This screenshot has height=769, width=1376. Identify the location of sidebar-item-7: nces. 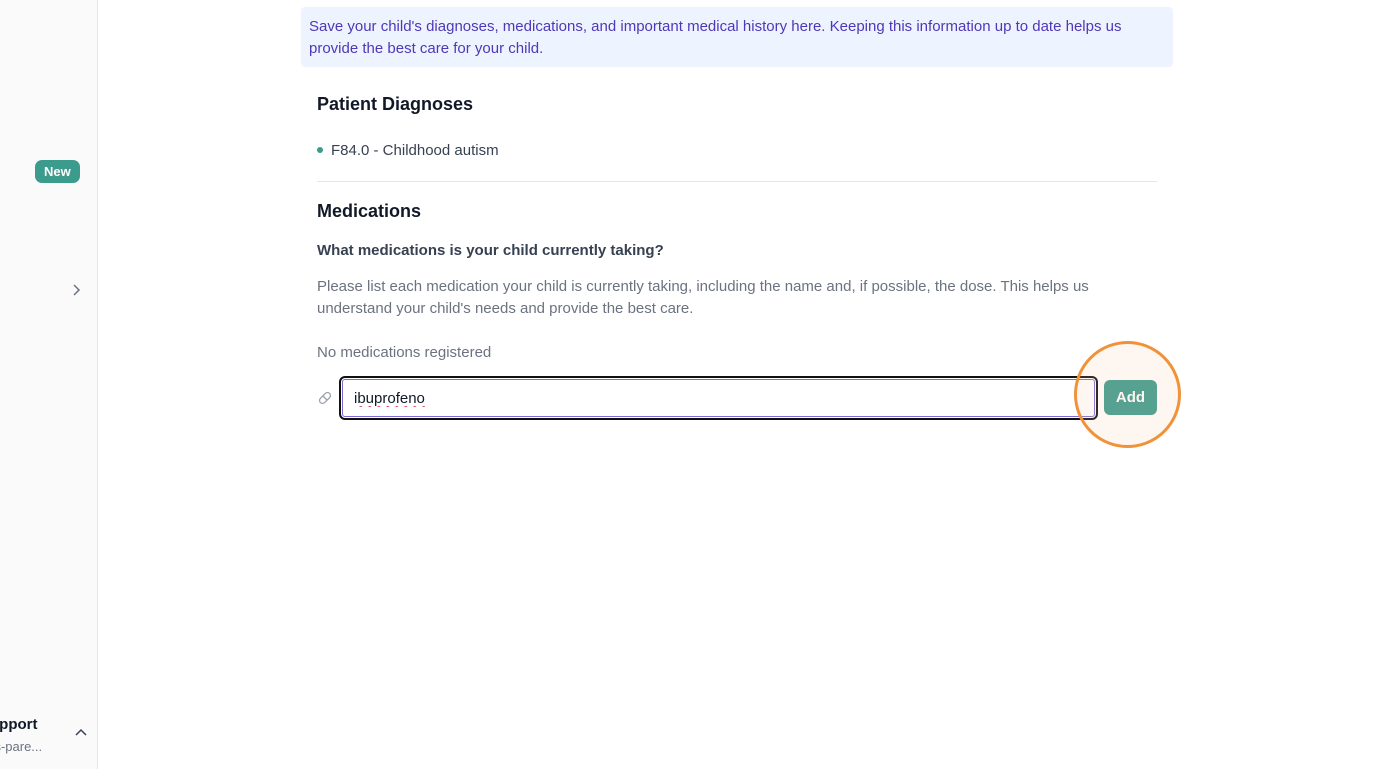
(48, 491).